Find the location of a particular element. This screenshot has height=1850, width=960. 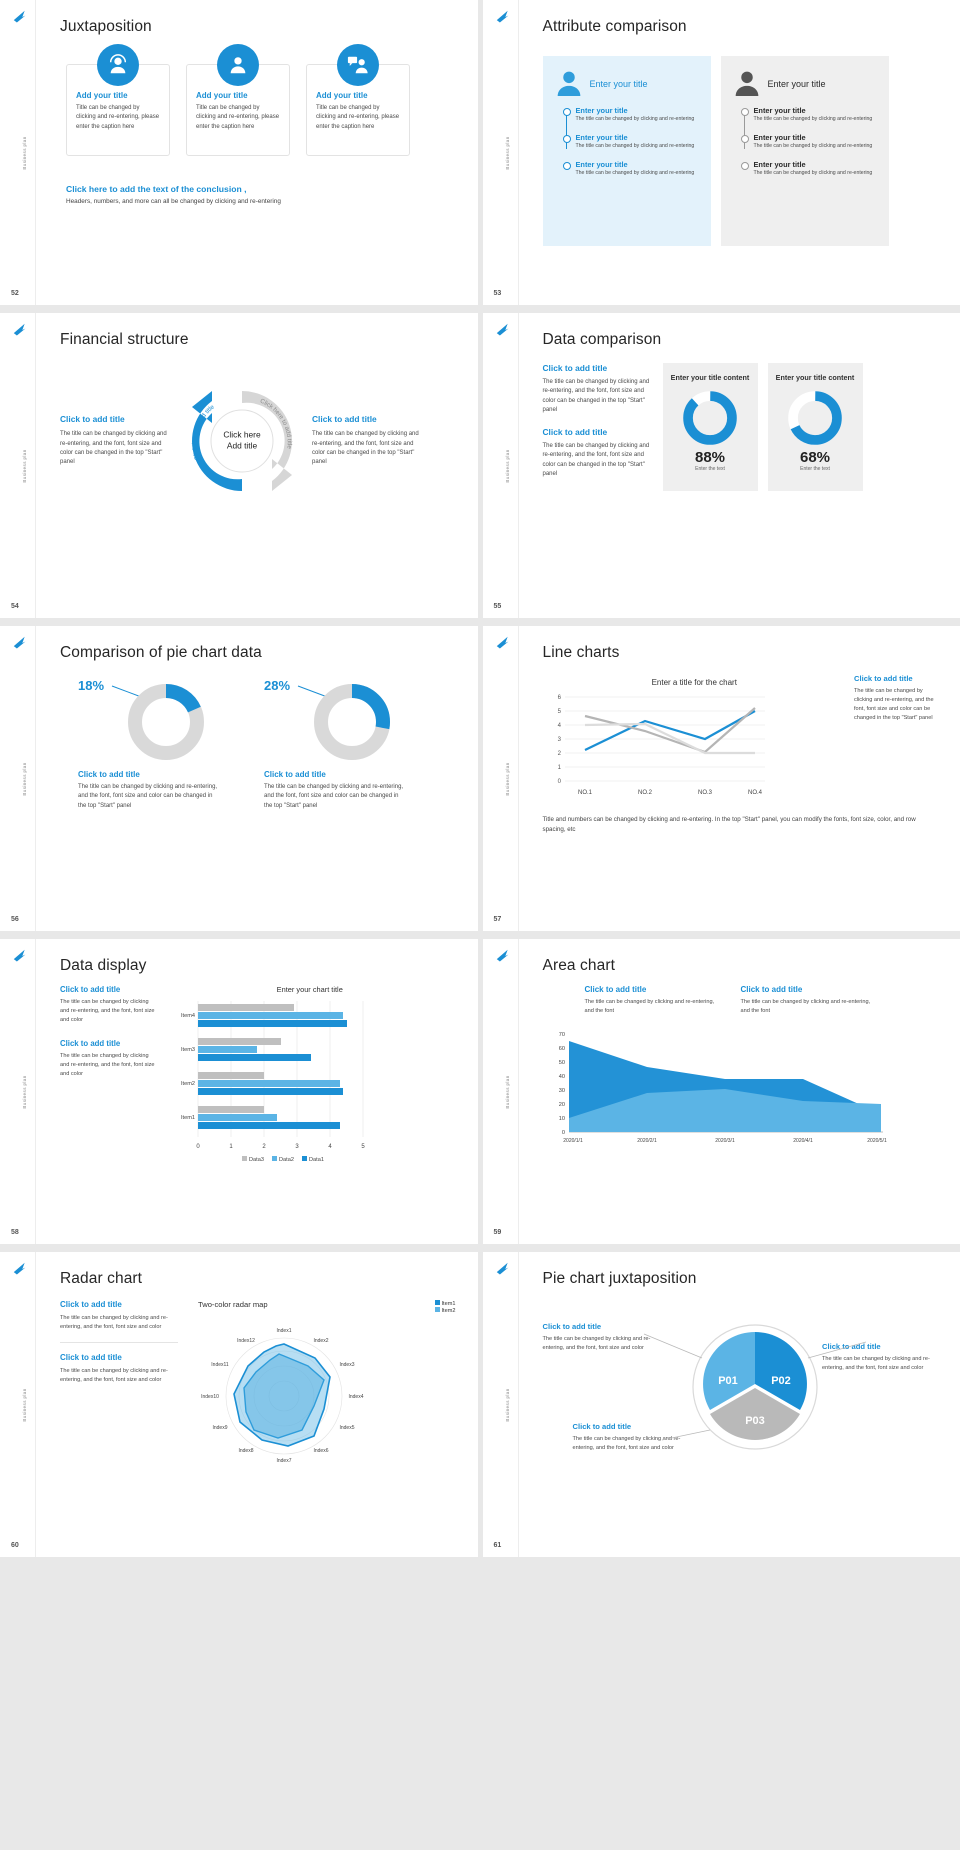

center-line-2: Add title is located at coordinates (242, 446).